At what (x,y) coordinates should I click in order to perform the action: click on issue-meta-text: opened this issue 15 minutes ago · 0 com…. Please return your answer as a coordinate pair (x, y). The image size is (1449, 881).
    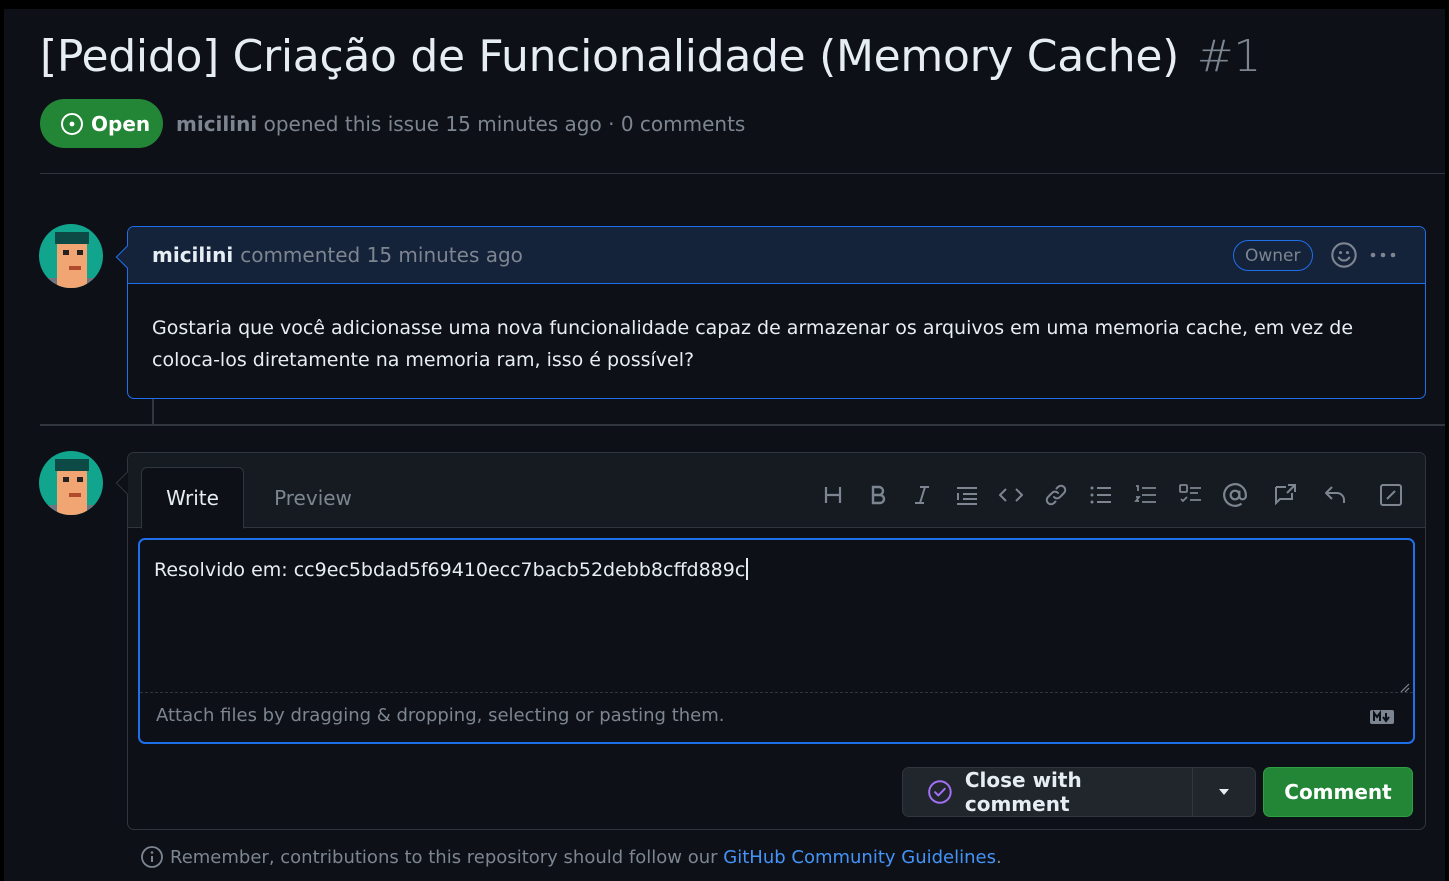
    Looking at the image, I should click on (504, 124).